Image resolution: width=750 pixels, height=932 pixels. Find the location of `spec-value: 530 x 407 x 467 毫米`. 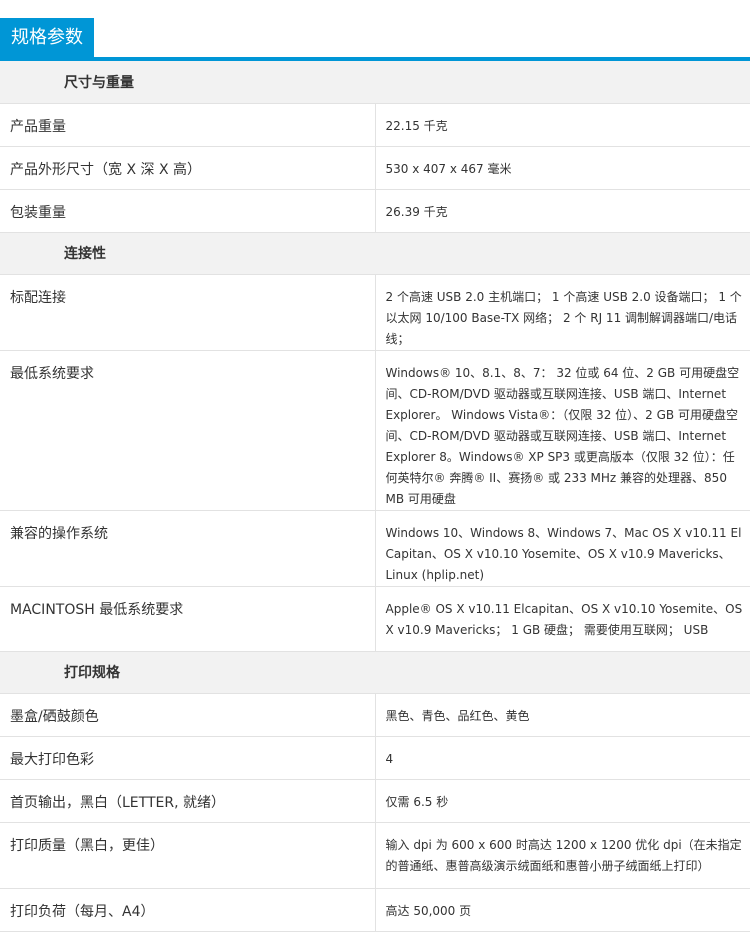

spec-value: 530 x 407 x 467 毫米 is located at coordinates (562, 168).